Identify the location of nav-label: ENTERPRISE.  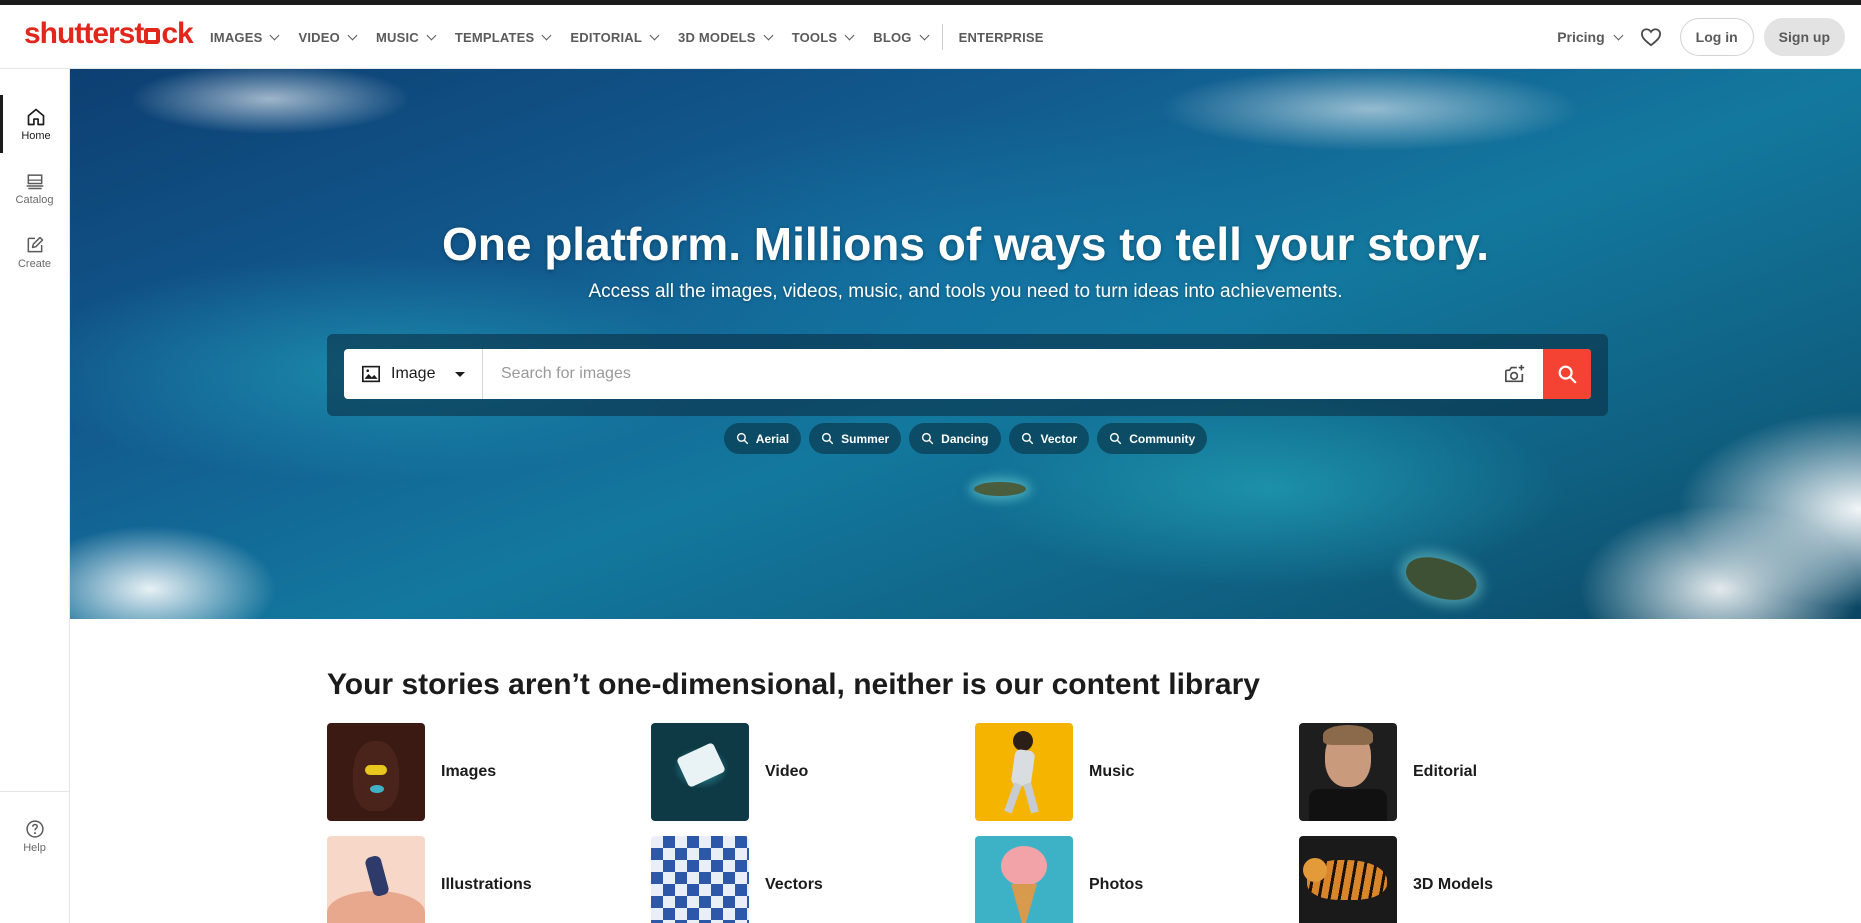
(1001, 37).